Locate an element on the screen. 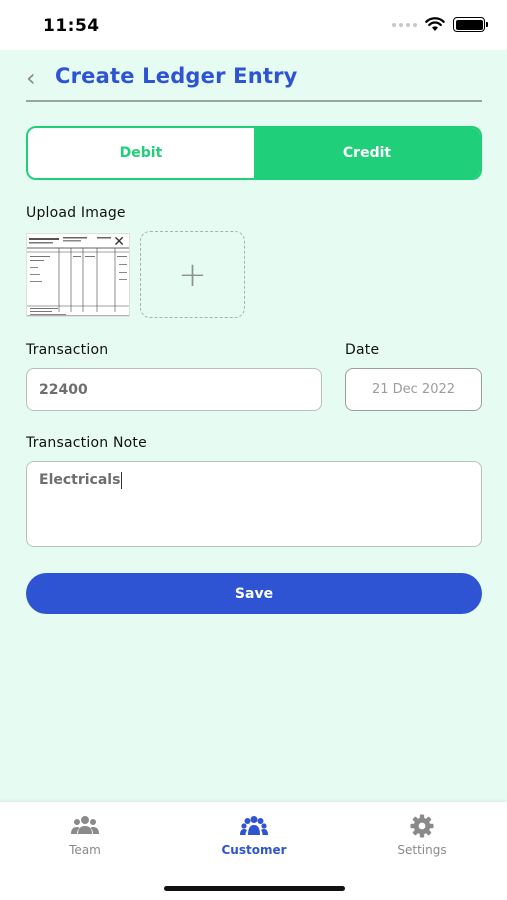 The height and width of the screenshot is (900, 507). plus-icon: + is located at coordinates (192, 274).